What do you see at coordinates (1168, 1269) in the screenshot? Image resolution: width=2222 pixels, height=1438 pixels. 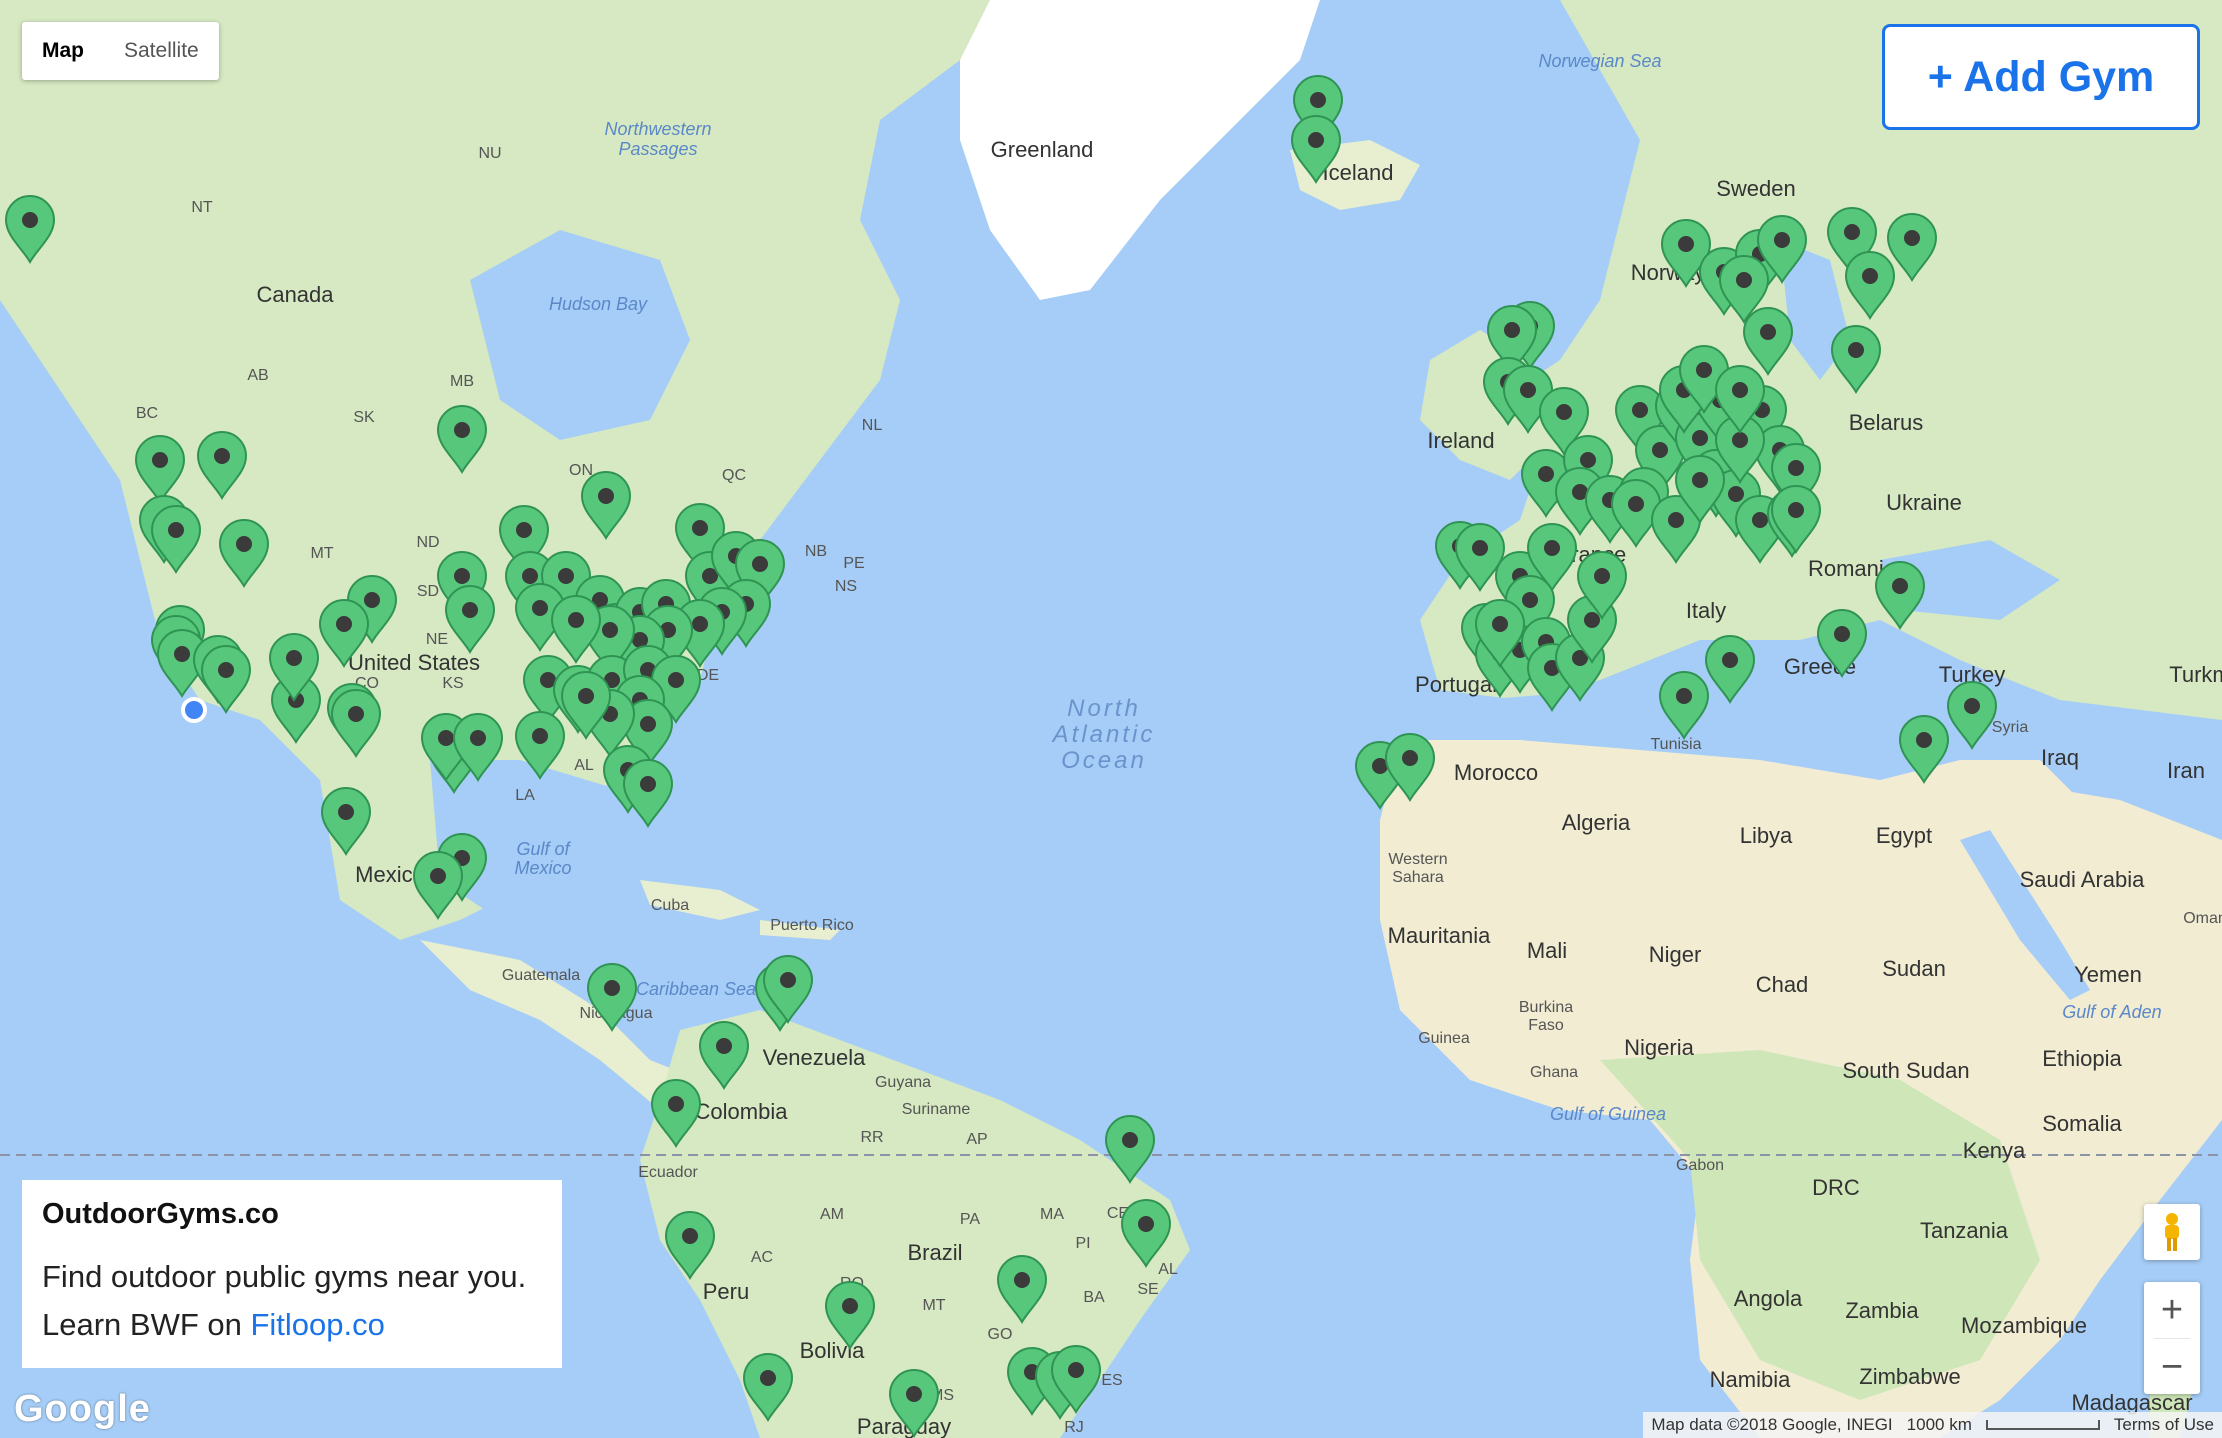 I see `label-al2: AL` at bounding box center [1168, 1269].